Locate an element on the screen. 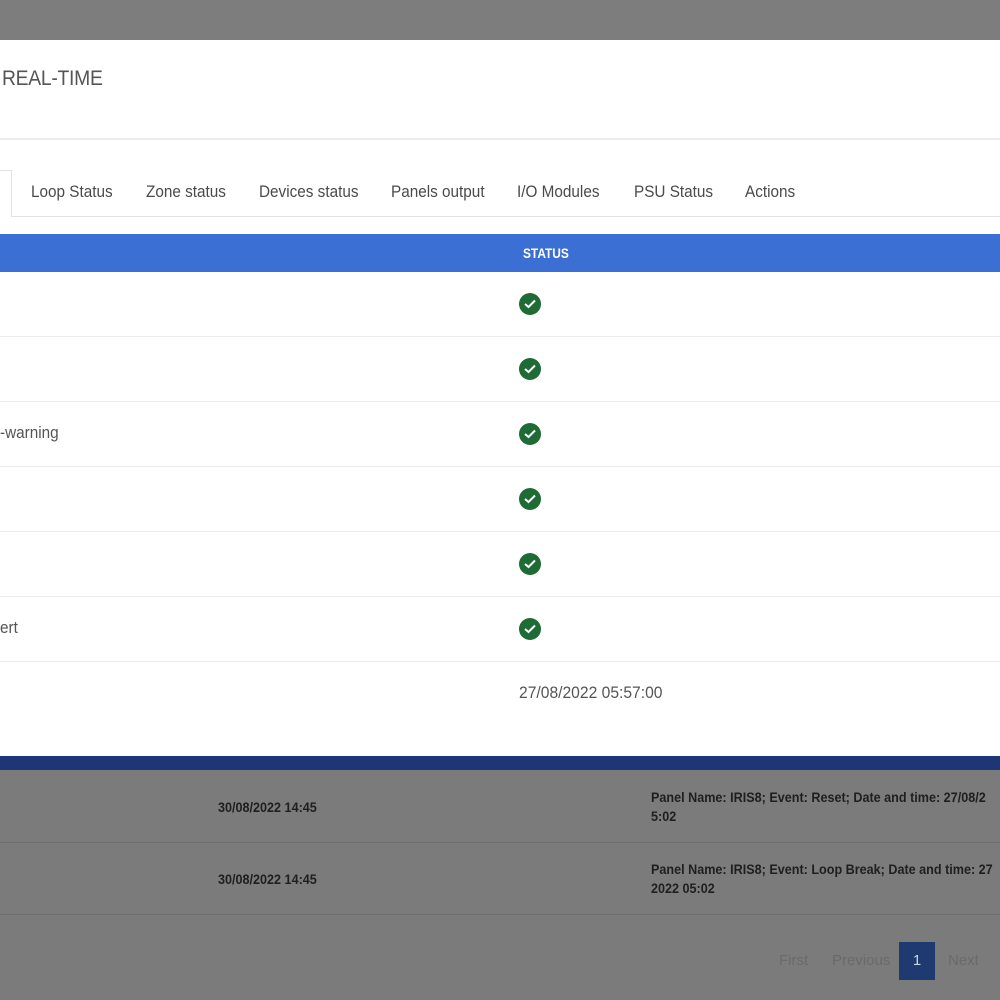 The image size is (1000, 1000). tab-io-modules: I/O Modules is located at coordinates (558, 192).